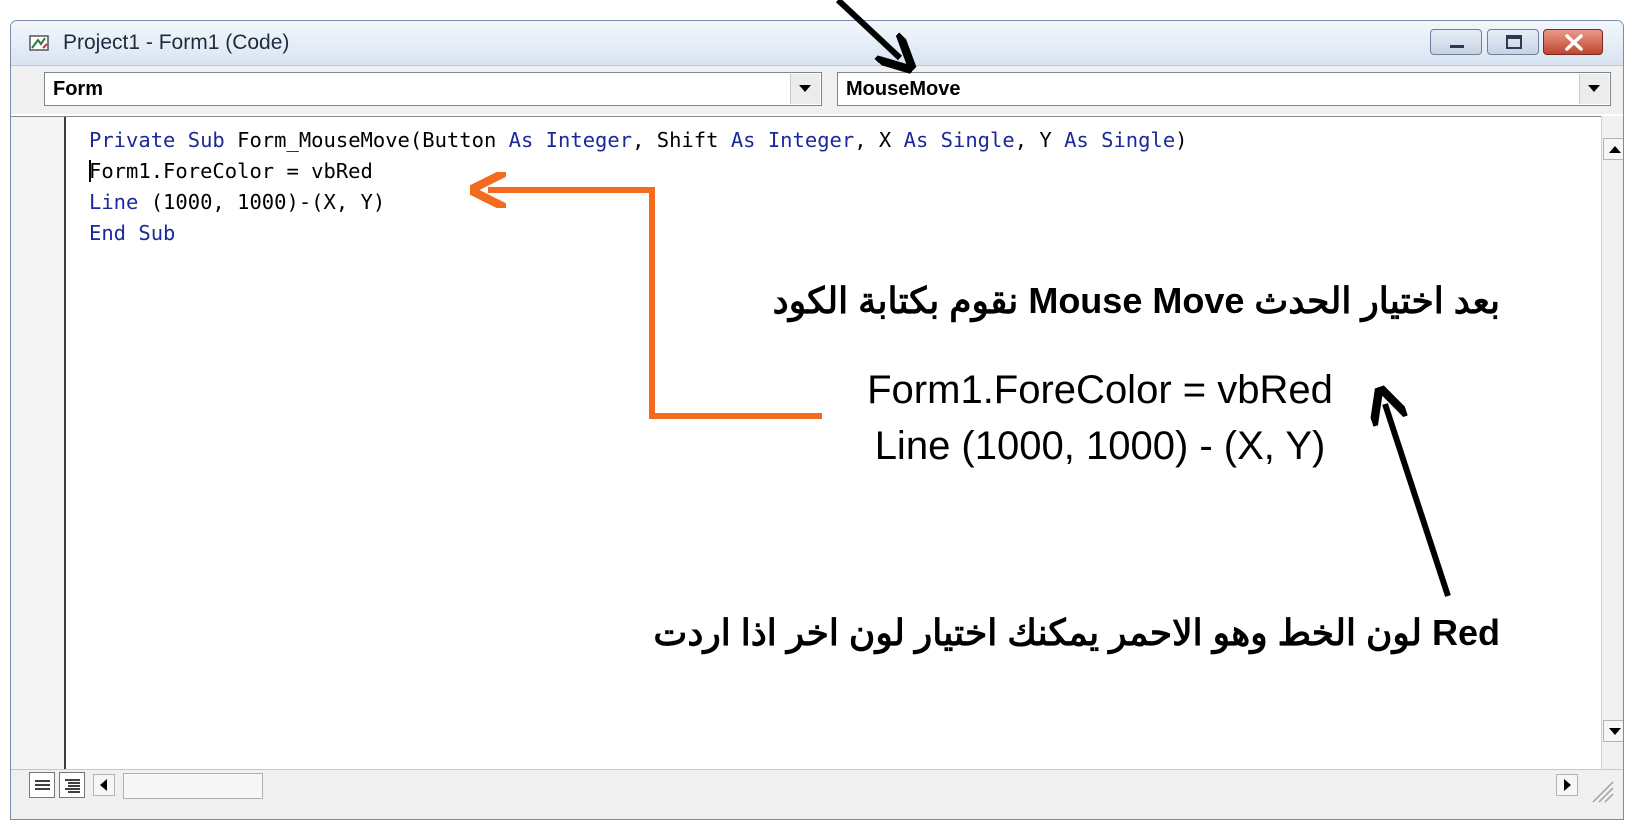  I want to click on chevron-right-icon, so click(1567, 785).